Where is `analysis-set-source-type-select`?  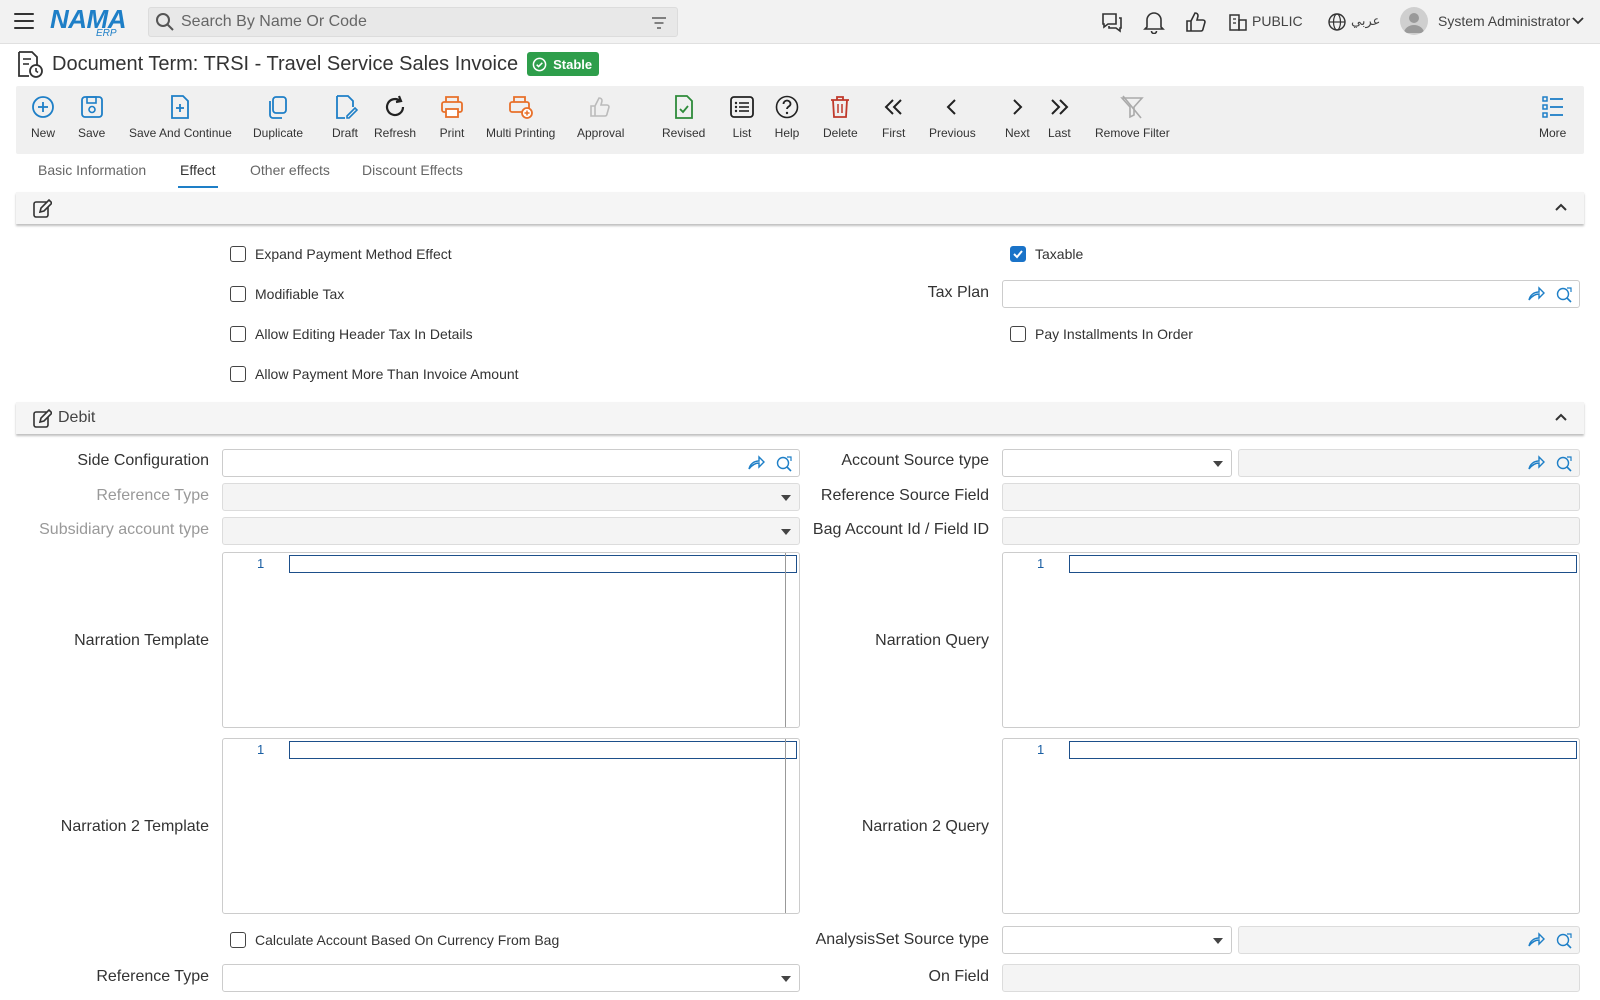 analysis-set-source-type-select is located at coordinates (1117, 940).